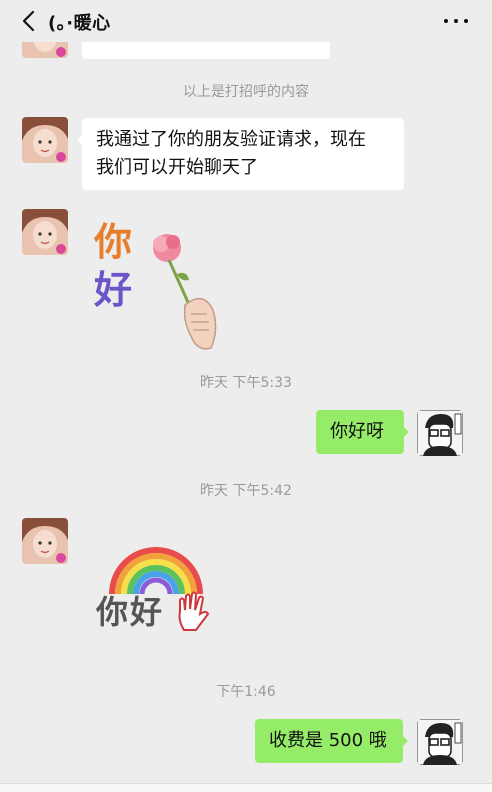 The image size is (492, 792). What do you see at coordinates (246, 92) in the screenshot?
I see `greeting-note: 以上是打招呼的内容` at bounding box center [246, 92].